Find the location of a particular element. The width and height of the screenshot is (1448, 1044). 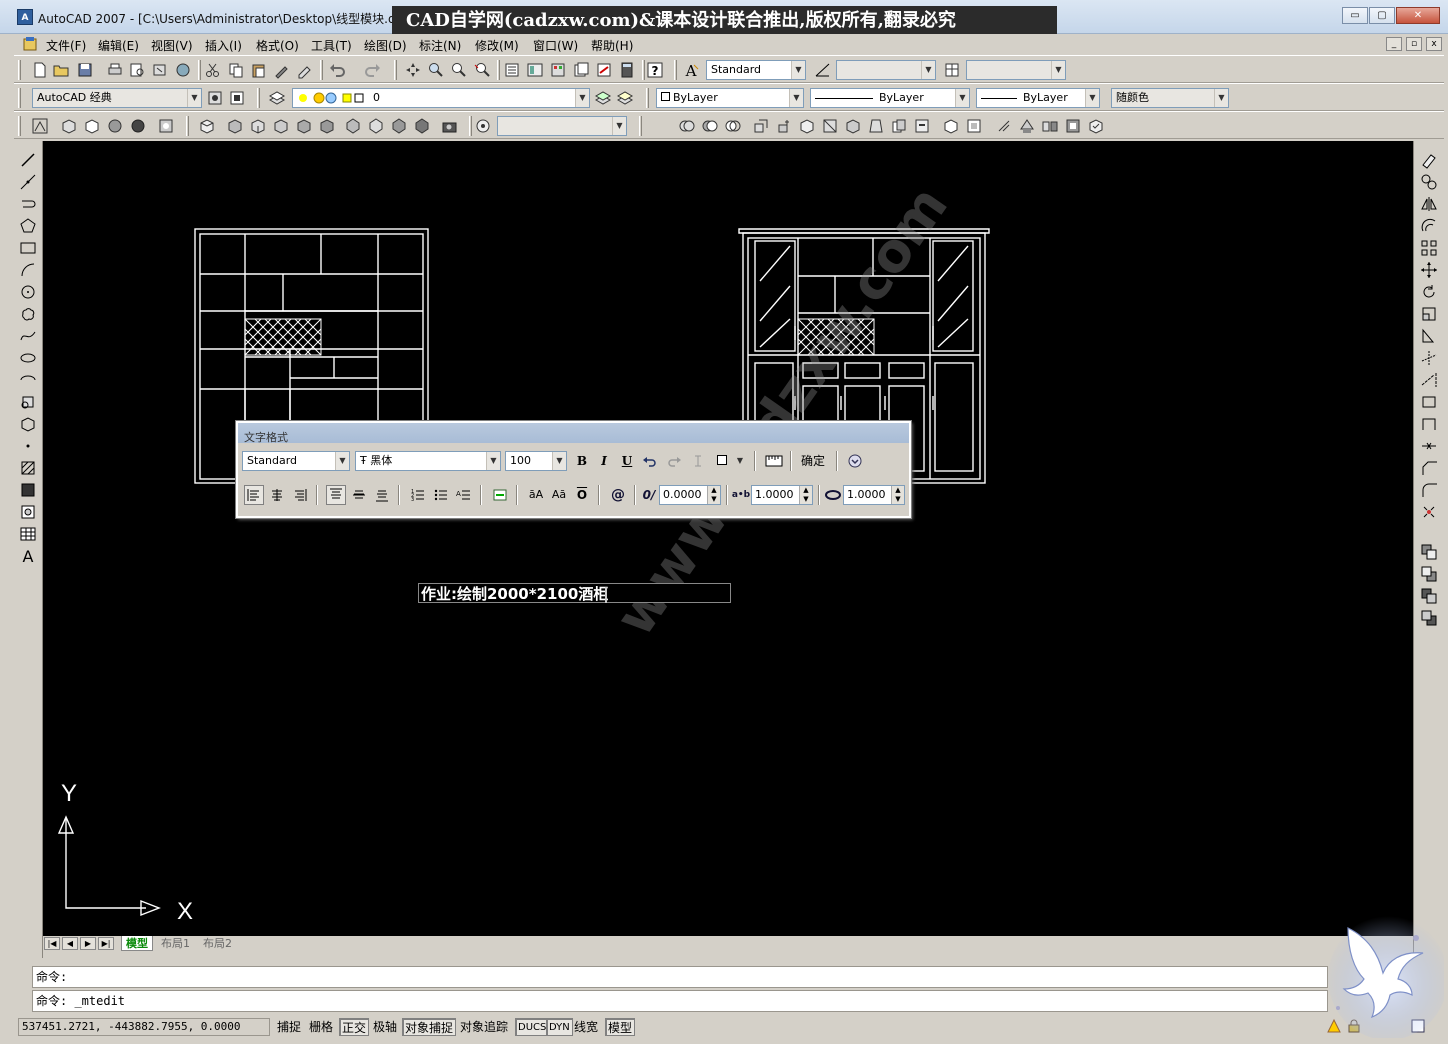

construction-line-icon is located at coordinates (28, 182).